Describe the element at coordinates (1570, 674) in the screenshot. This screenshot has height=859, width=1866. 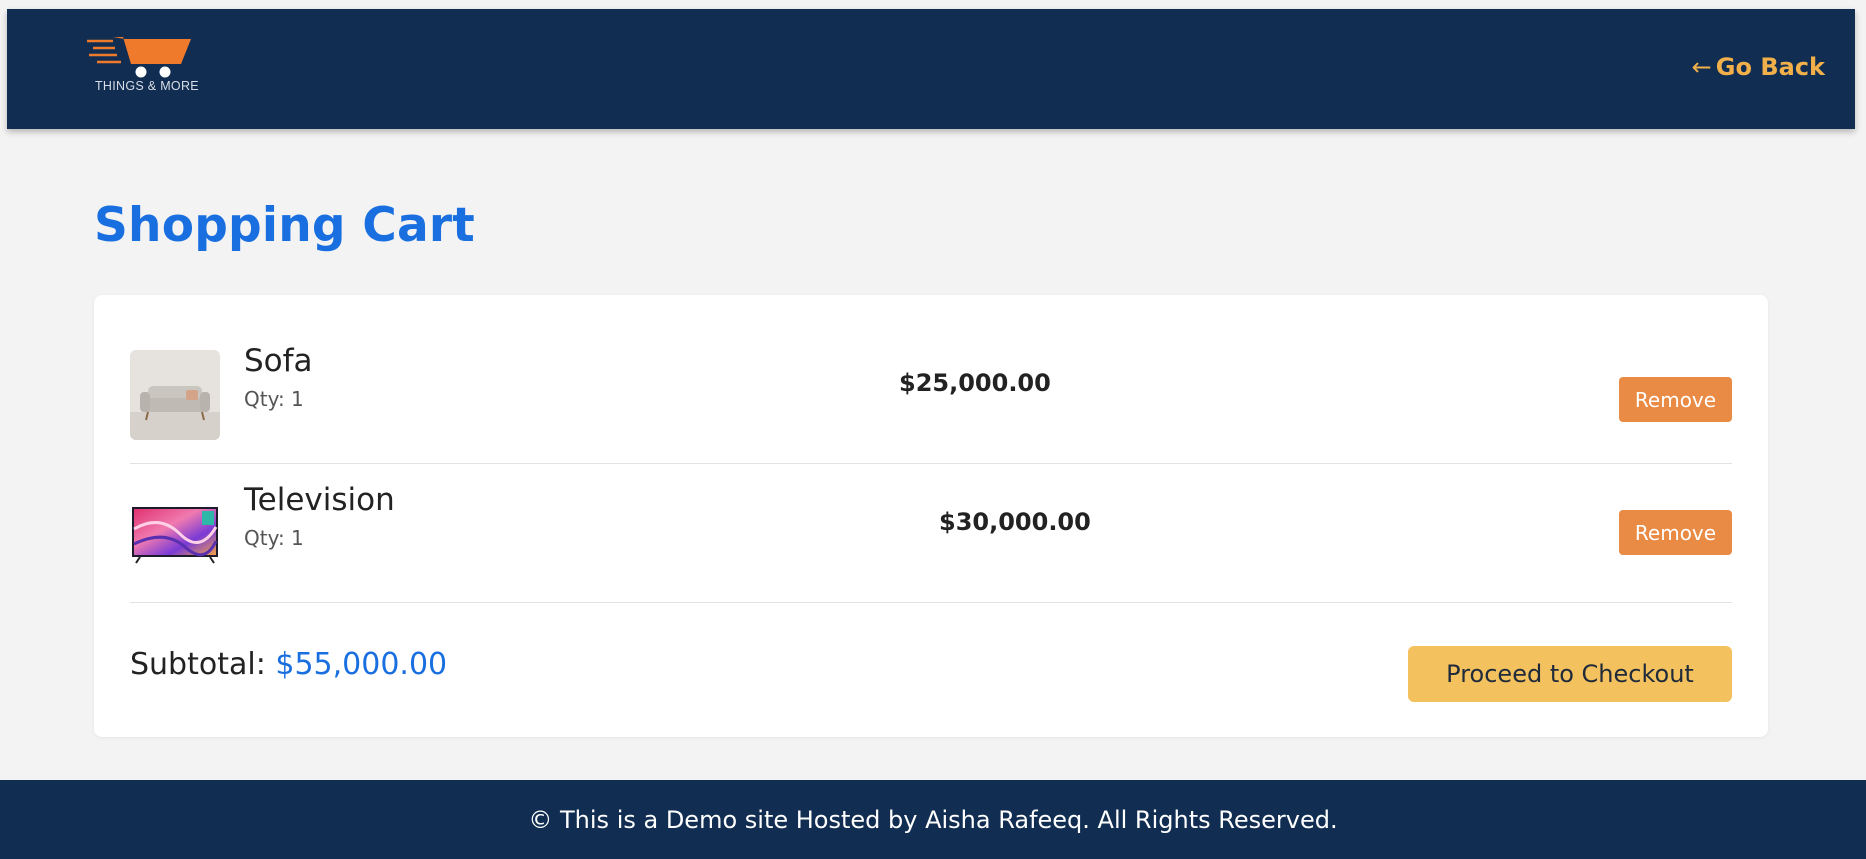
I see `proceed-to-checkout-button: Proceed to Checkout` at that location.